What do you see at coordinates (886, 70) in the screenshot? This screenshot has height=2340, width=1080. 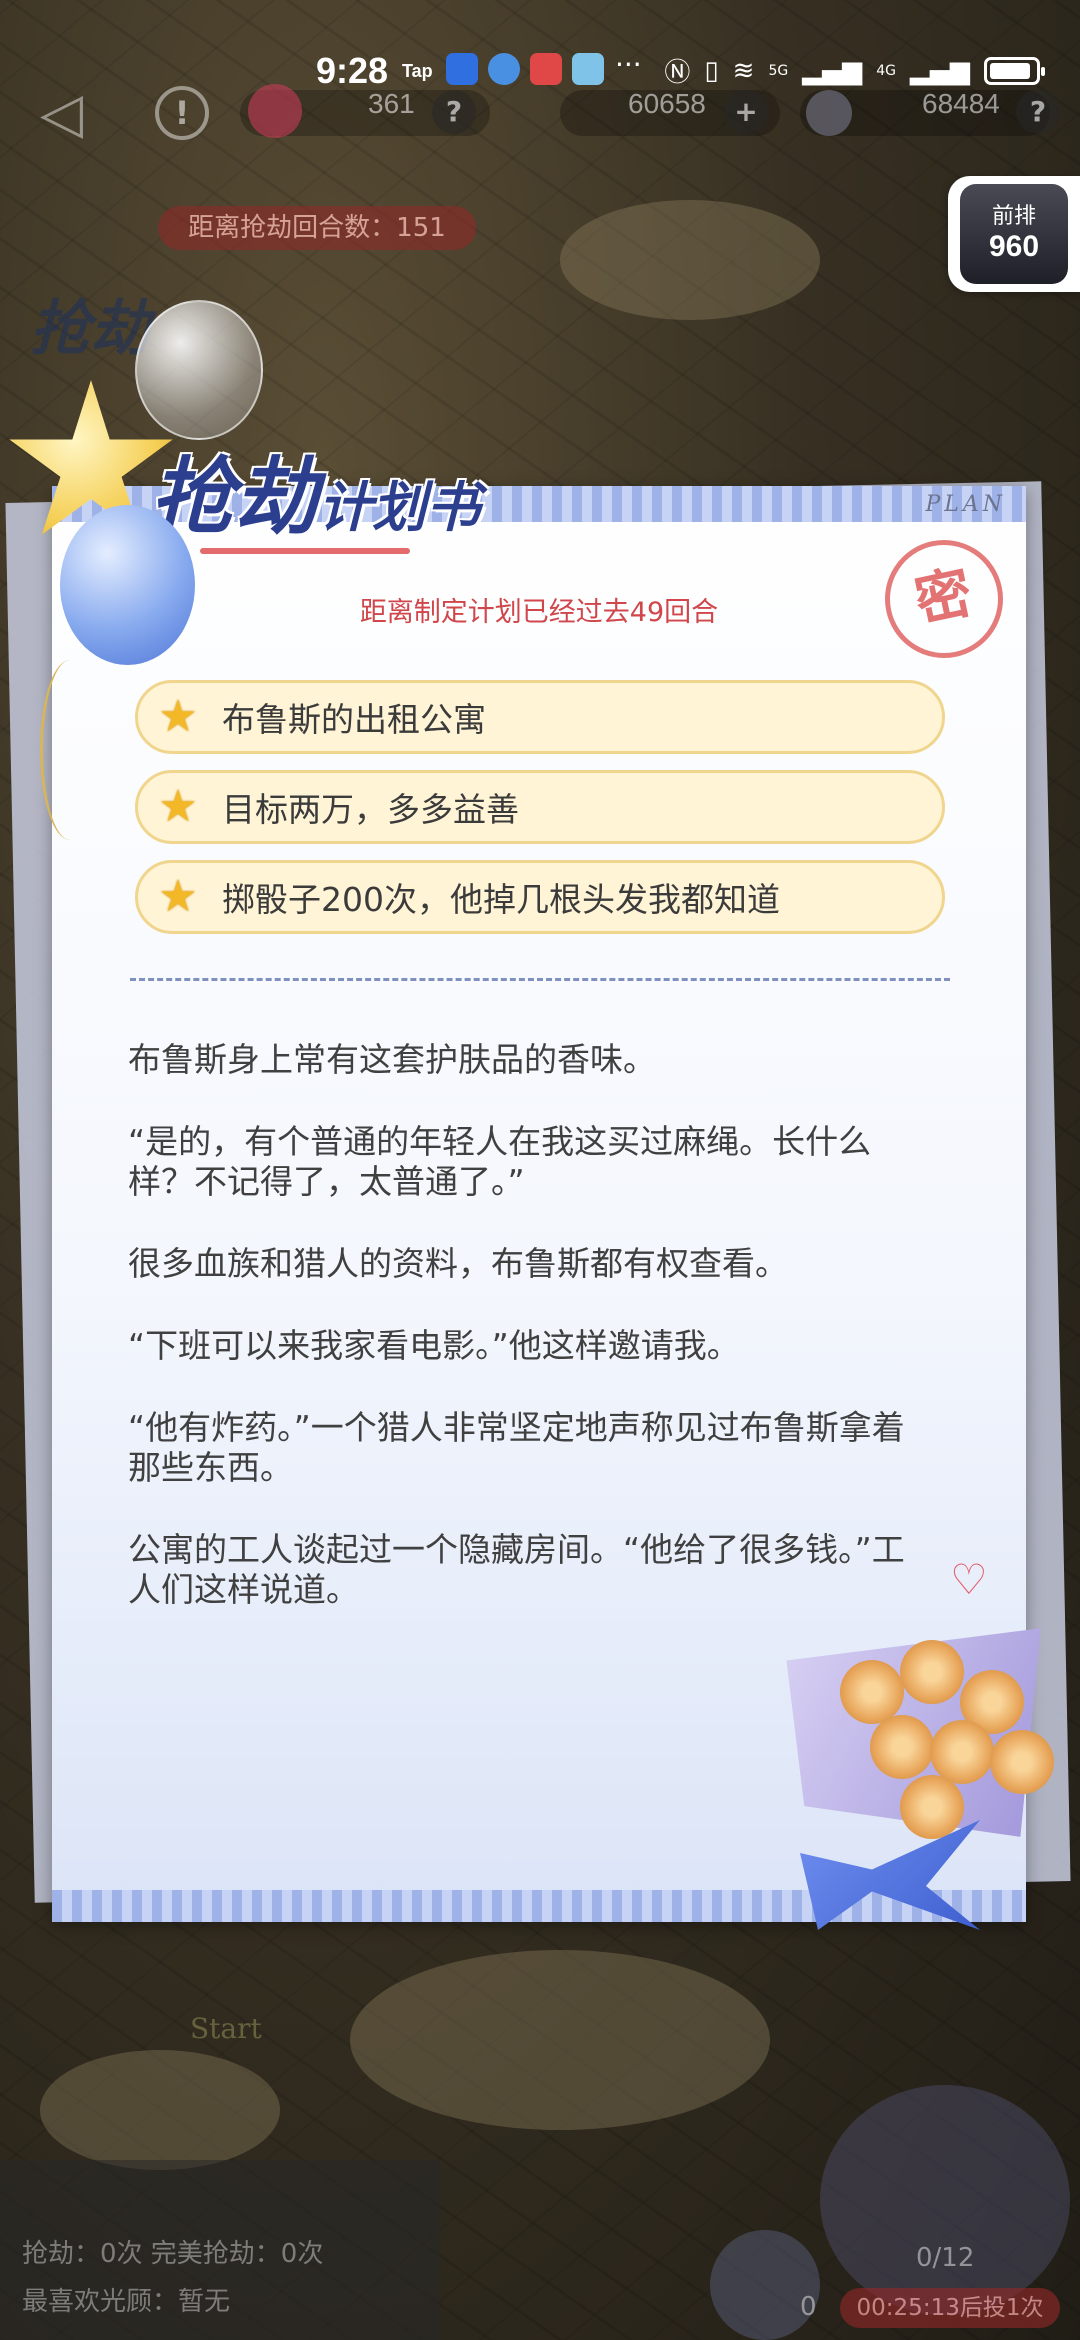 I see `network-4g-label: 4G` at bounding box center [886, 70].